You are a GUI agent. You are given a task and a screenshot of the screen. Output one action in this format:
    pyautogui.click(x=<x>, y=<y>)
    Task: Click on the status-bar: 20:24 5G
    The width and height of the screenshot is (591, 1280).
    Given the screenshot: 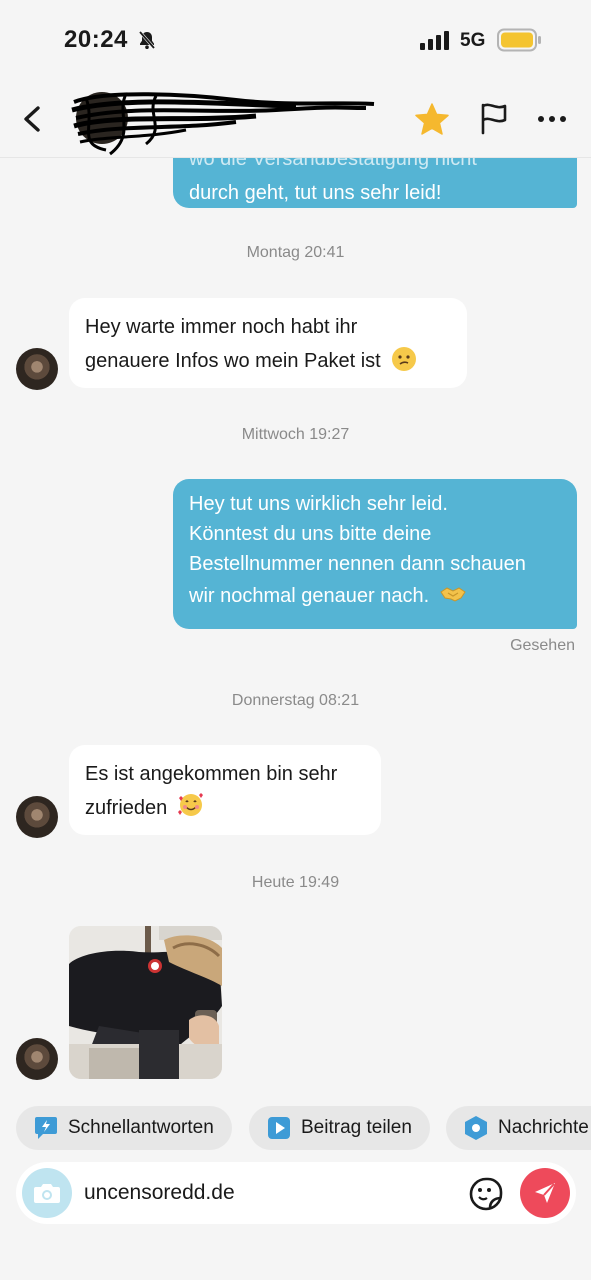 What is the action you would take?
    pyautogui.click(x=295, y=40)
    